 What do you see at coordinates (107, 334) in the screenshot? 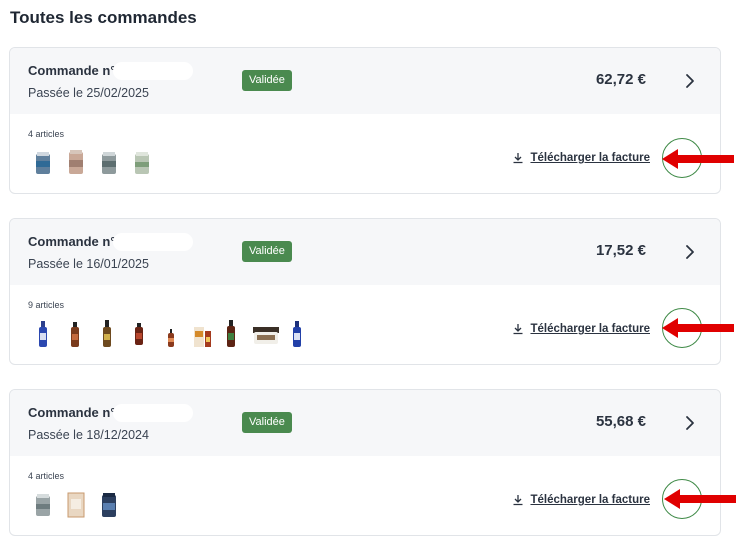
I see `amber-spray-bottle-icon` at bounding box center [107, 334].